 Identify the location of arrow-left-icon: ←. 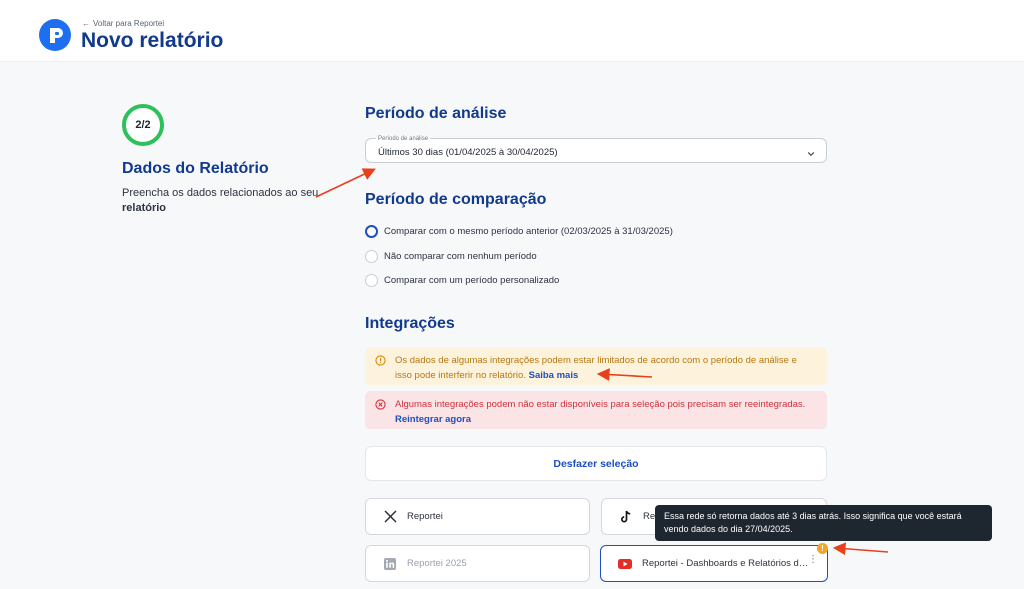
(86, 23).